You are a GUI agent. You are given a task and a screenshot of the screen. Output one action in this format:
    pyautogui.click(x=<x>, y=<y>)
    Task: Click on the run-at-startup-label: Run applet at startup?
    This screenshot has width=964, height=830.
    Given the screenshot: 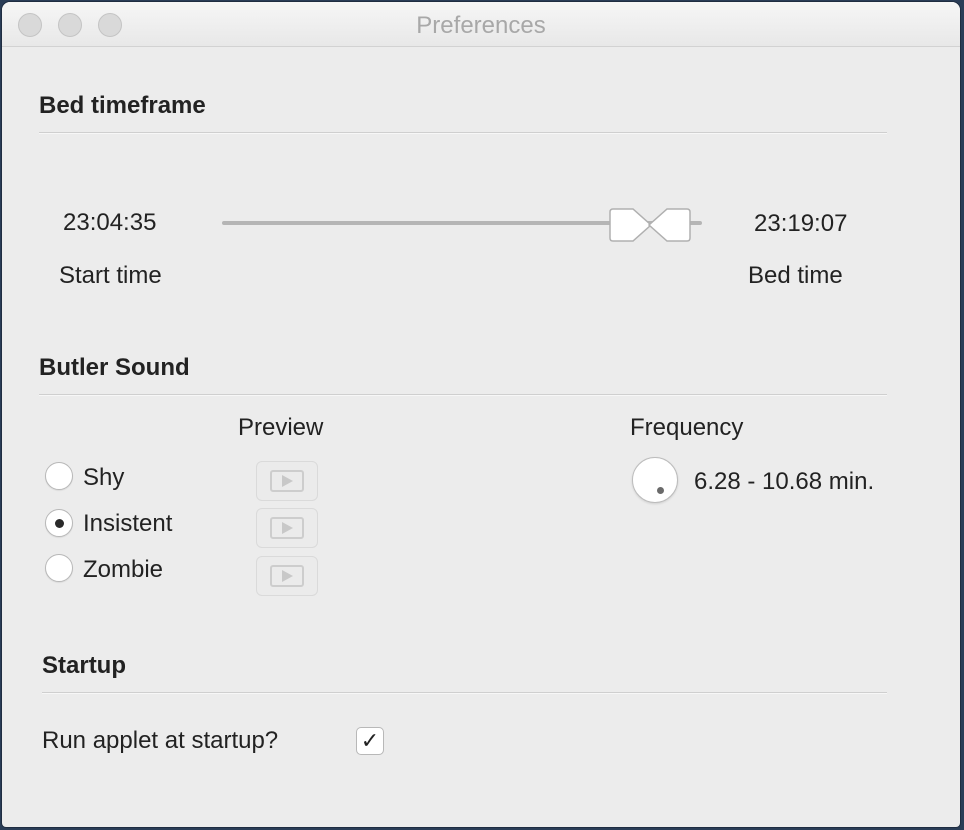 What is the action you would take?
    pyautogui.click(x=160, y=741)
    